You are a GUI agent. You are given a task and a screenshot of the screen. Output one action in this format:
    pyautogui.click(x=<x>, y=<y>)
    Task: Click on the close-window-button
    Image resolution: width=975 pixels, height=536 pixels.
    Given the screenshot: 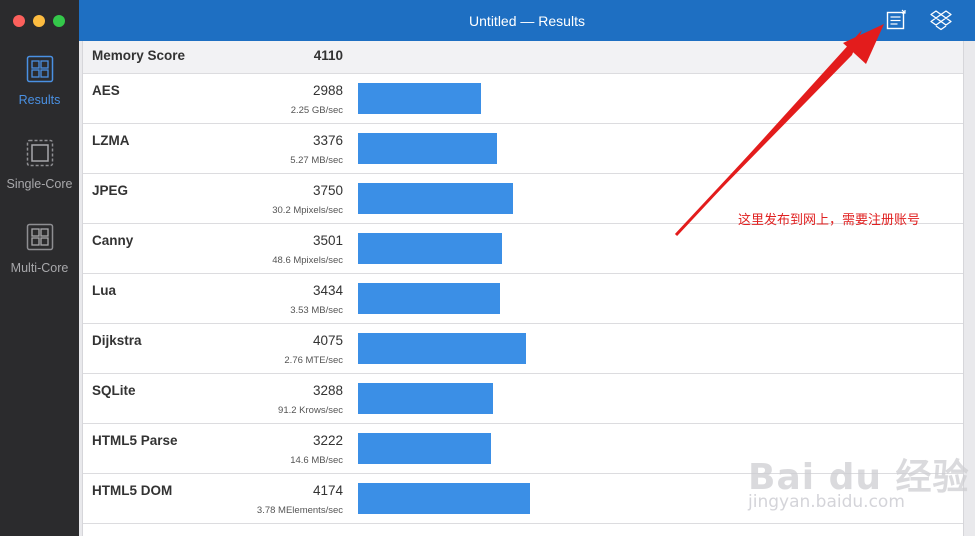 What is the action you would take?
    pyautogui.click(x=19, y=21)
    